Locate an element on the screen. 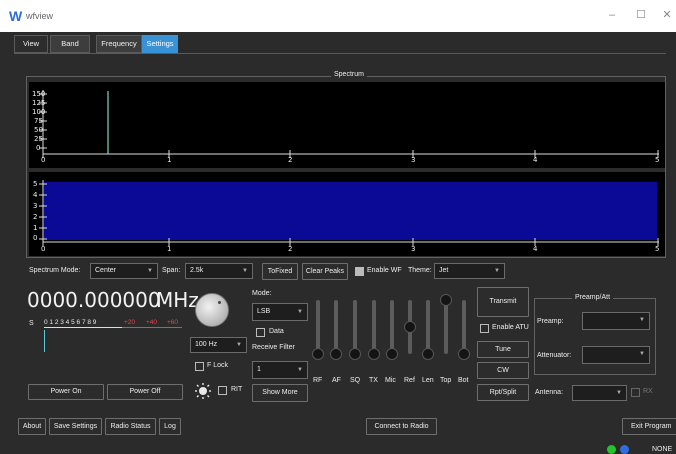 The height and width of the screenshot is (454, 676). enable-wf-checkbox is located at coordinates (359, 271).